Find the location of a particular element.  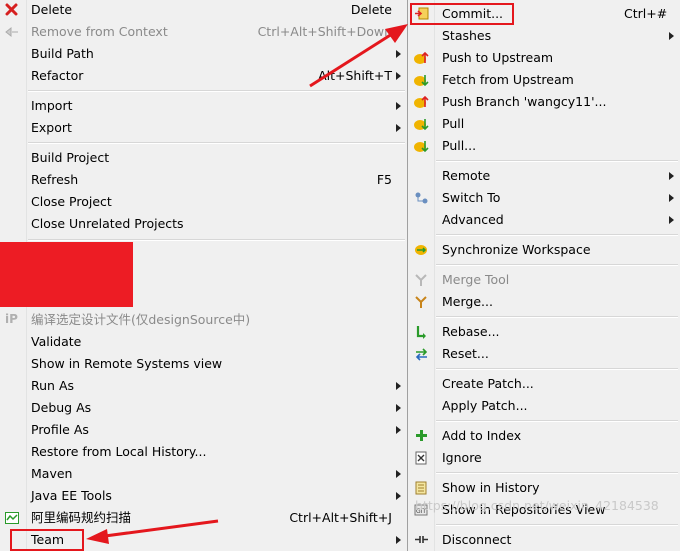

arrow-to-commit is located at coordinates (358, 56).